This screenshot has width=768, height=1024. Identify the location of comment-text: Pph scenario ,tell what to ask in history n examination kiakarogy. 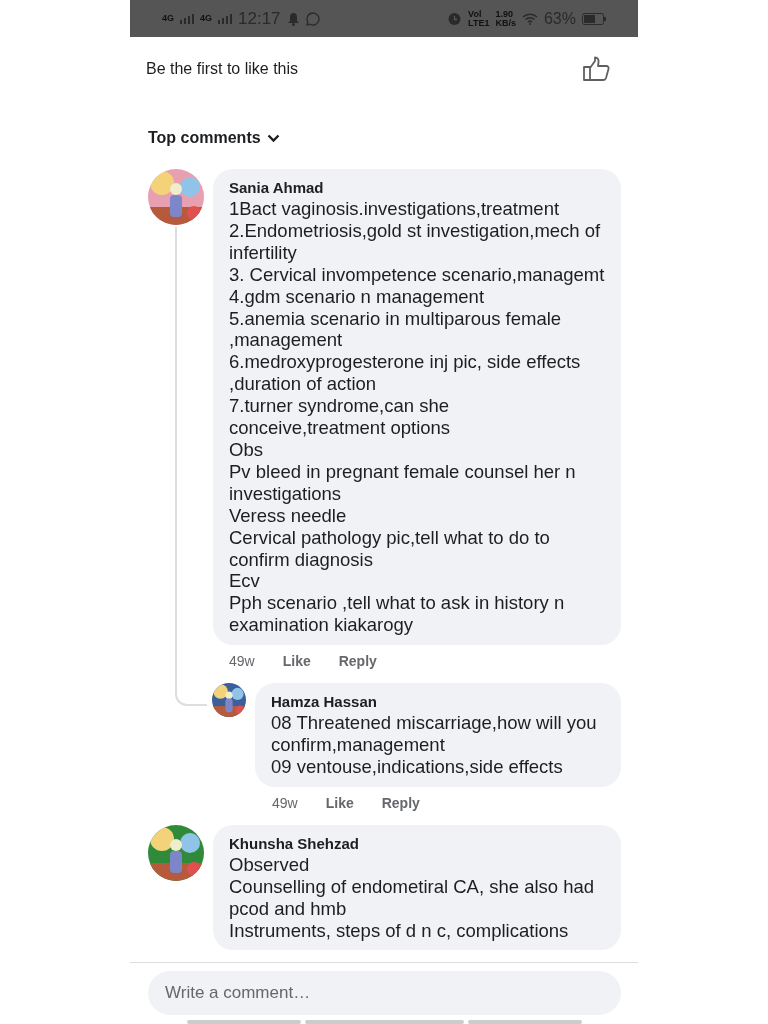
(397, 614).